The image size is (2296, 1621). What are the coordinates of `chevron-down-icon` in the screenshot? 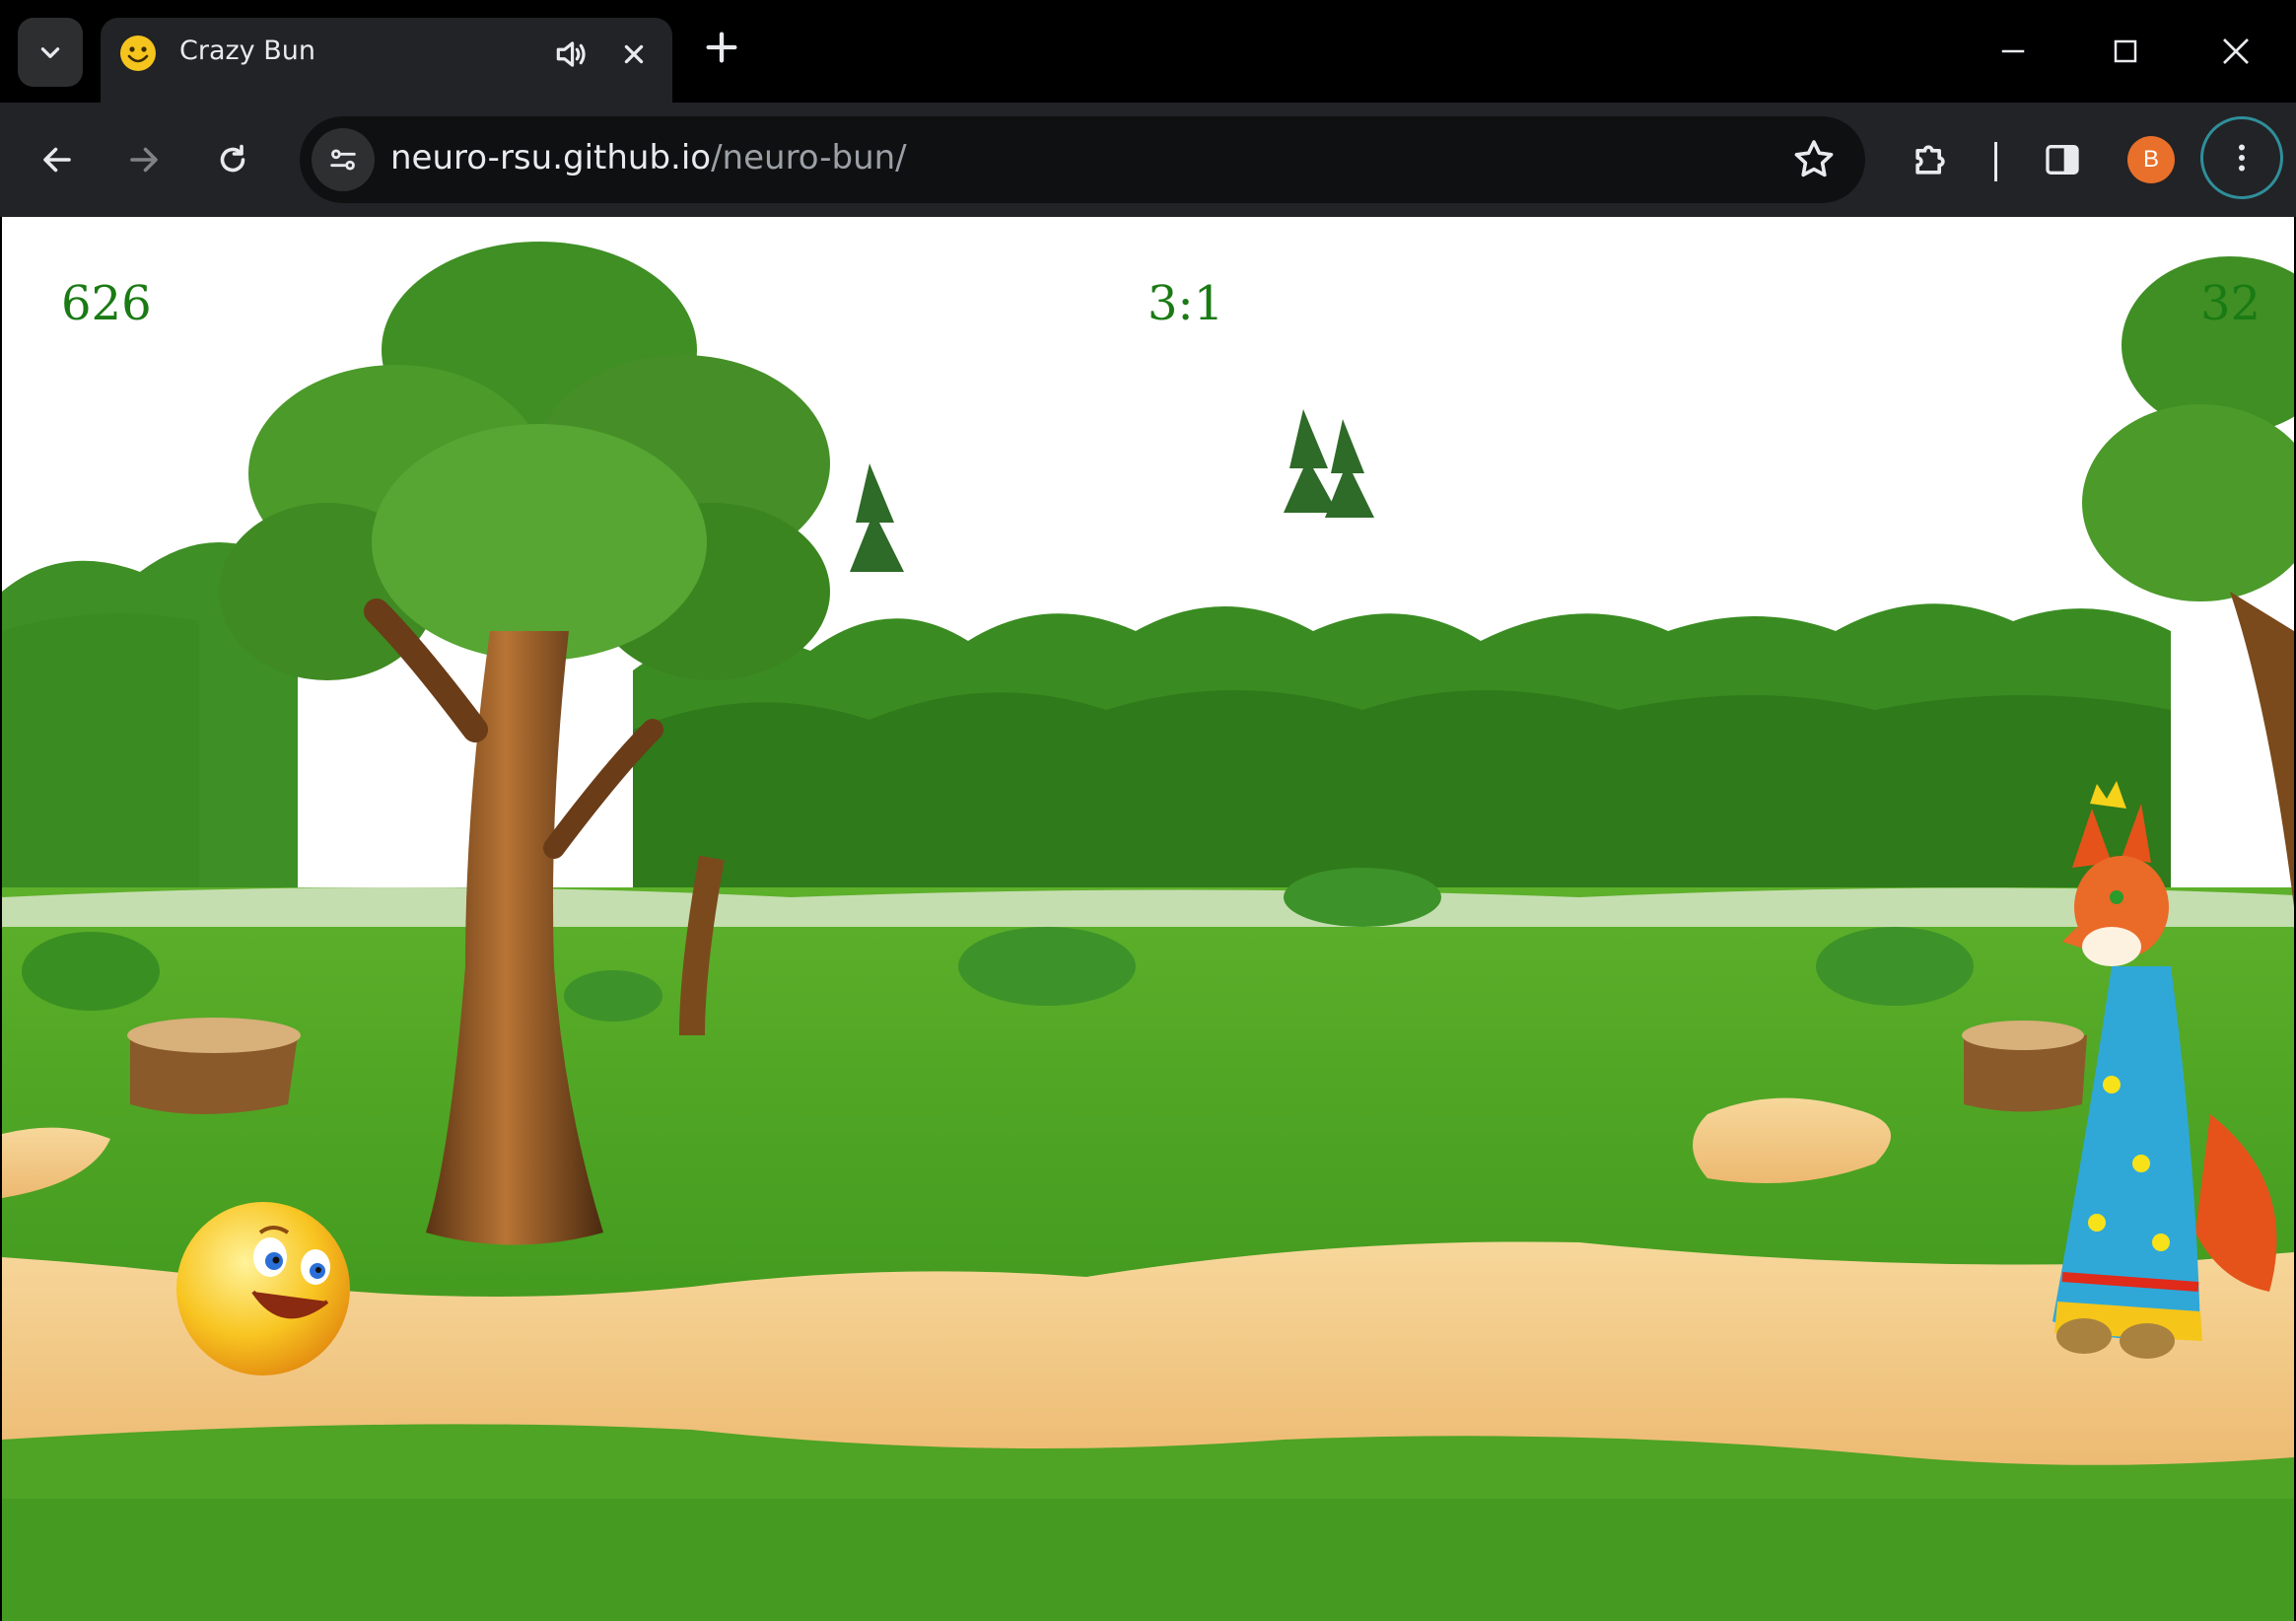 It's located at (50, 52).